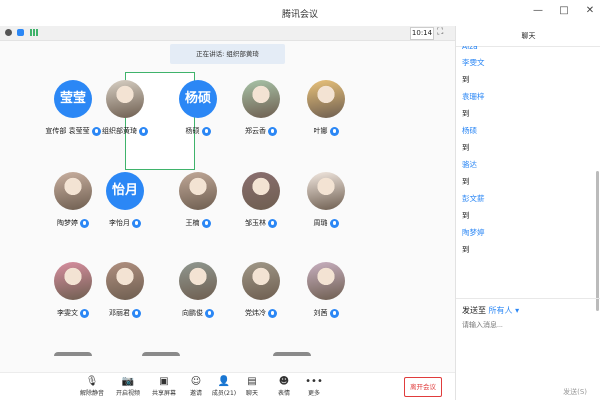 This screenshot has height=401, width=600. I want to click on participant-name-row: 向鹏俊, so click(198, 313).